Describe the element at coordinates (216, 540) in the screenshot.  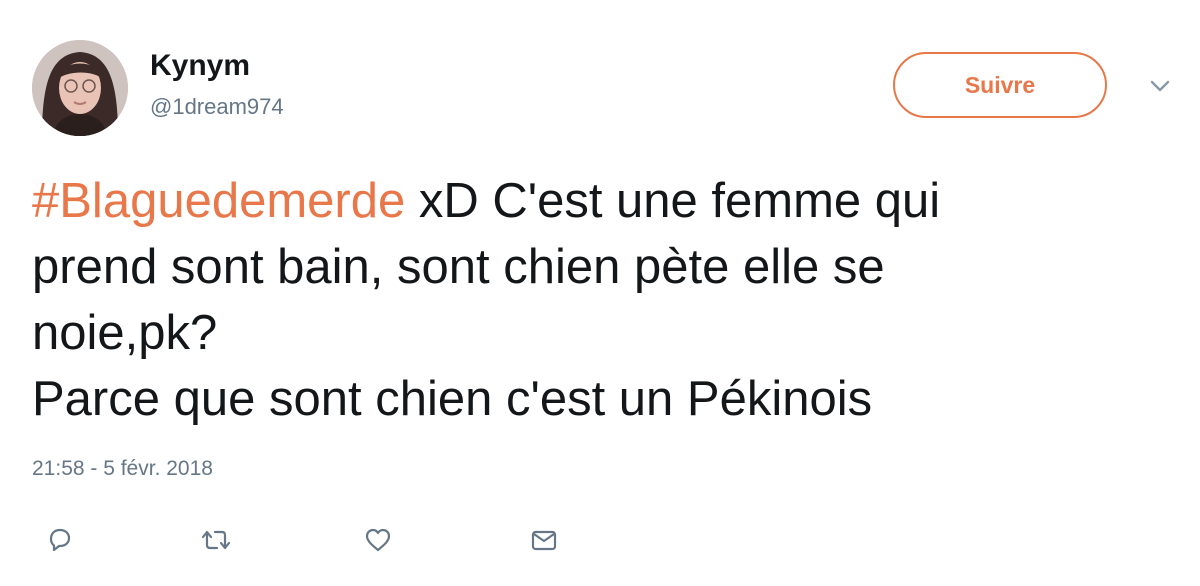
I see `retweet-icon` at that location.